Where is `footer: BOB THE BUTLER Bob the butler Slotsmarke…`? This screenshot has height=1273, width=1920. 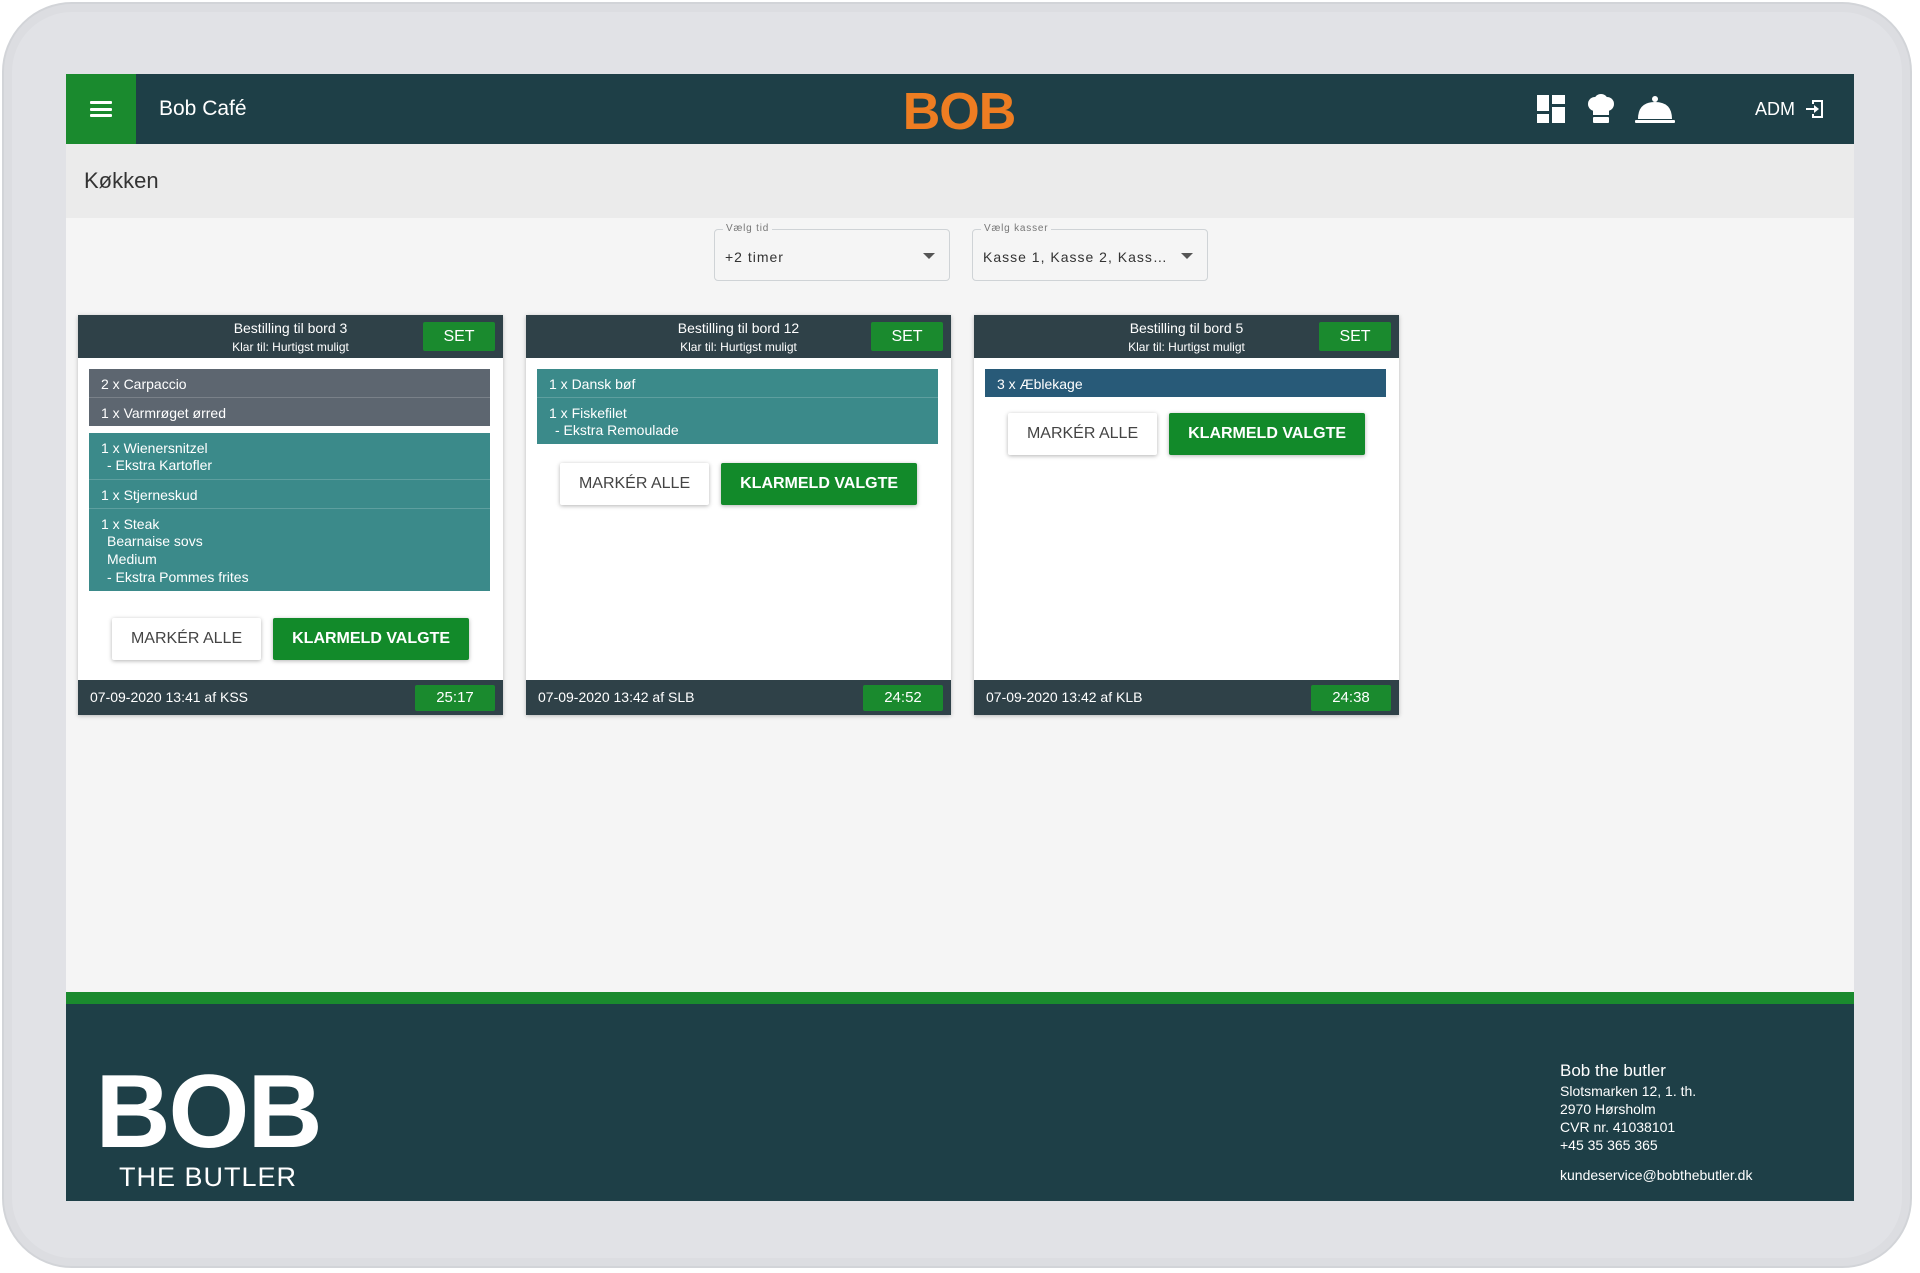 footer: BOB THE BUTLER Bob the butler Slotsmarke… is located at coordinates (960, 1102).